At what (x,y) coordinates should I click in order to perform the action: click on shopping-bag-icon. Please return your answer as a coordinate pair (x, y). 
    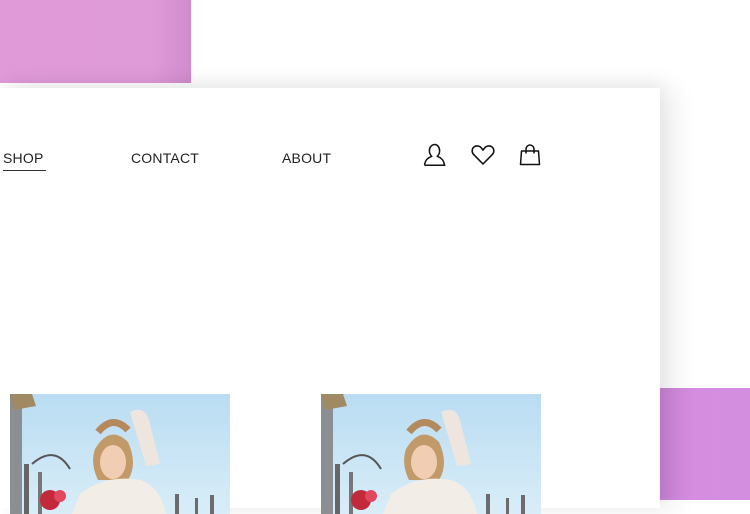
    Looking at the image, I should click on (530, 155).